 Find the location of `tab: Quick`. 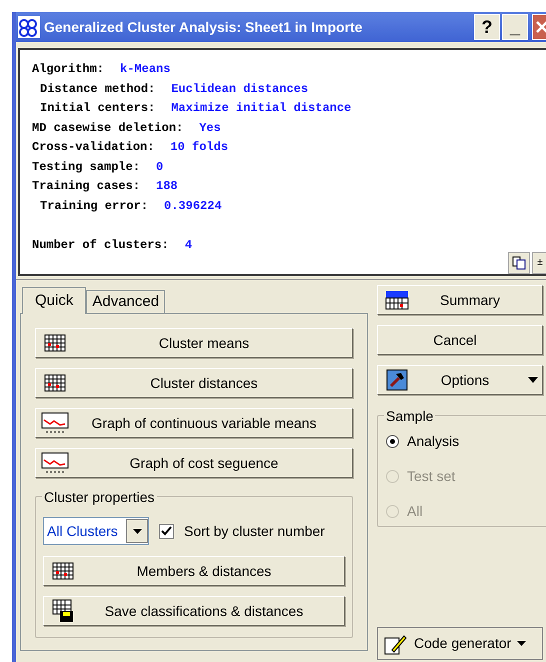

tab: Quick is located at coordinates (54, 300).